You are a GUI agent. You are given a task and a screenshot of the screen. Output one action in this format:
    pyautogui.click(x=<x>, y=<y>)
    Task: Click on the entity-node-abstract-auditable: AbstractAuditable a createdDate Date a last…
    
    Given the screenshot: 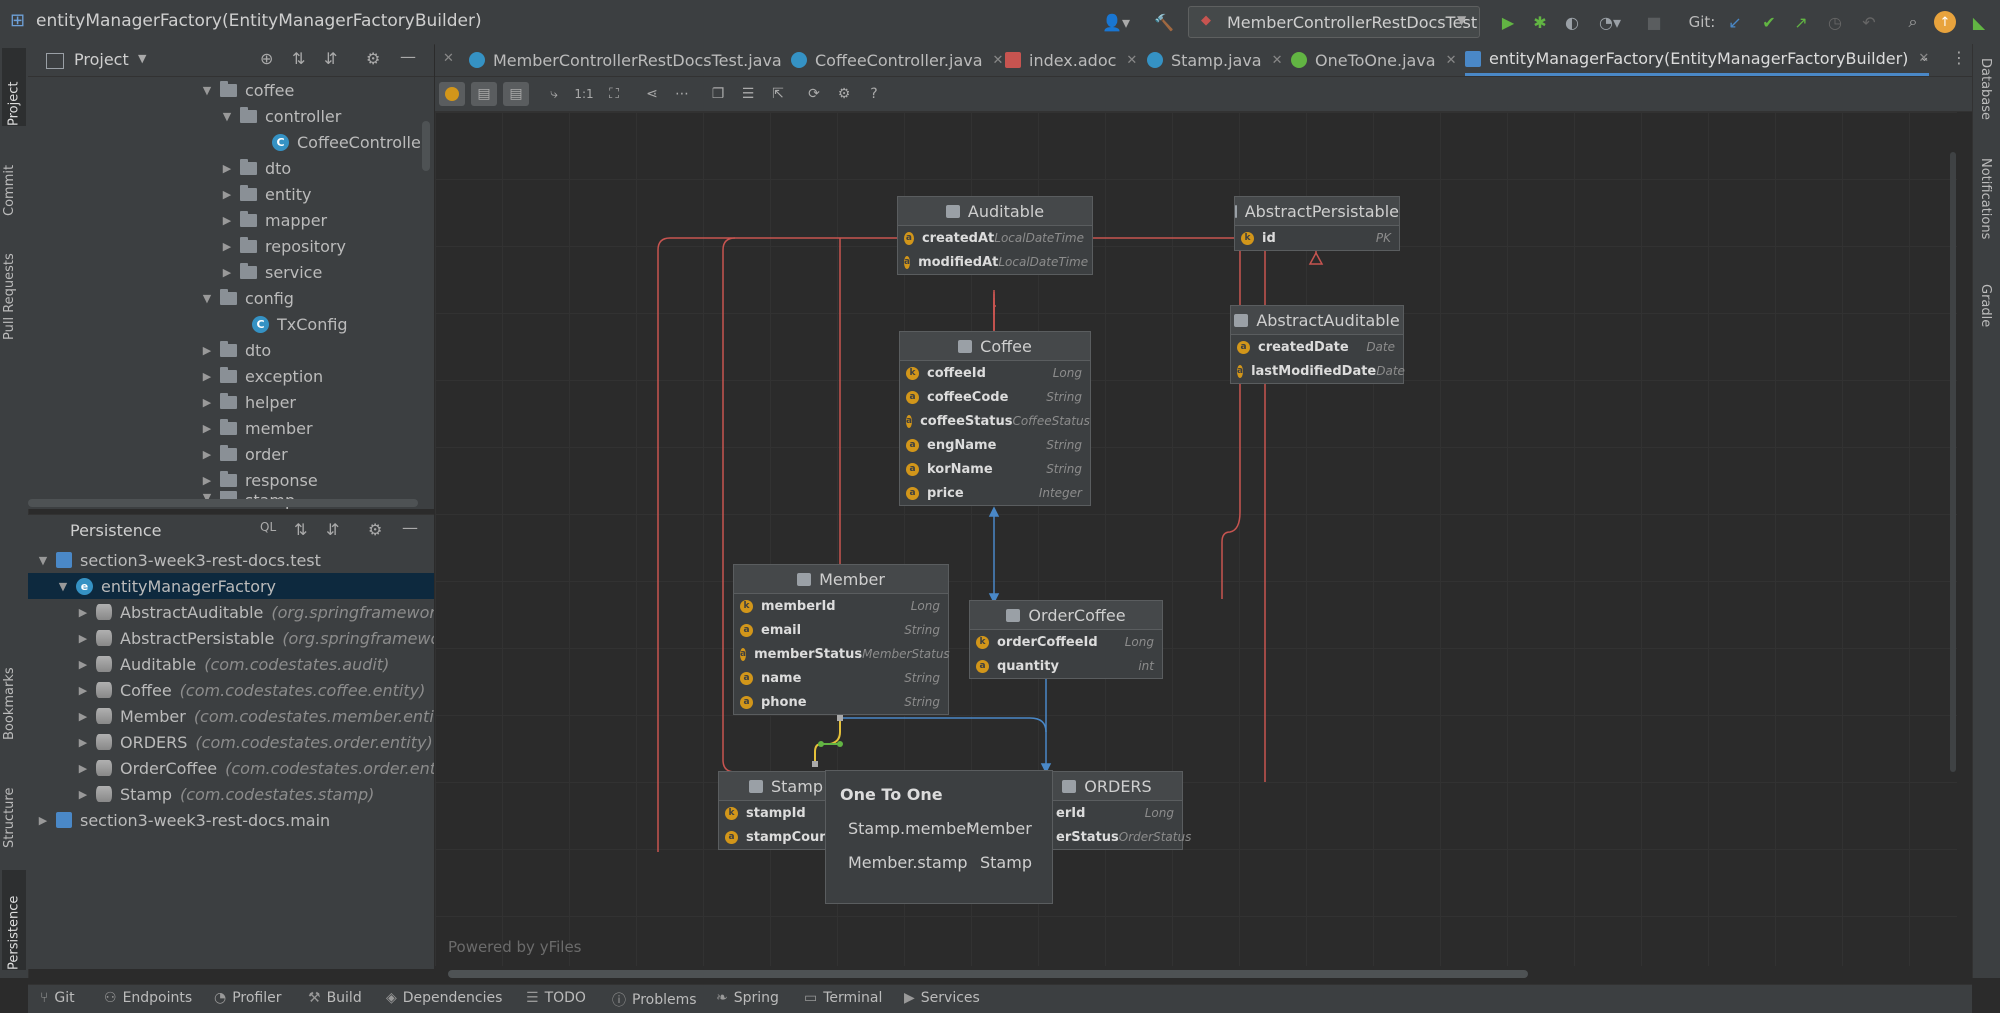 What is the action you would take?
    pyautogui.click(x=1317, y=344)
    